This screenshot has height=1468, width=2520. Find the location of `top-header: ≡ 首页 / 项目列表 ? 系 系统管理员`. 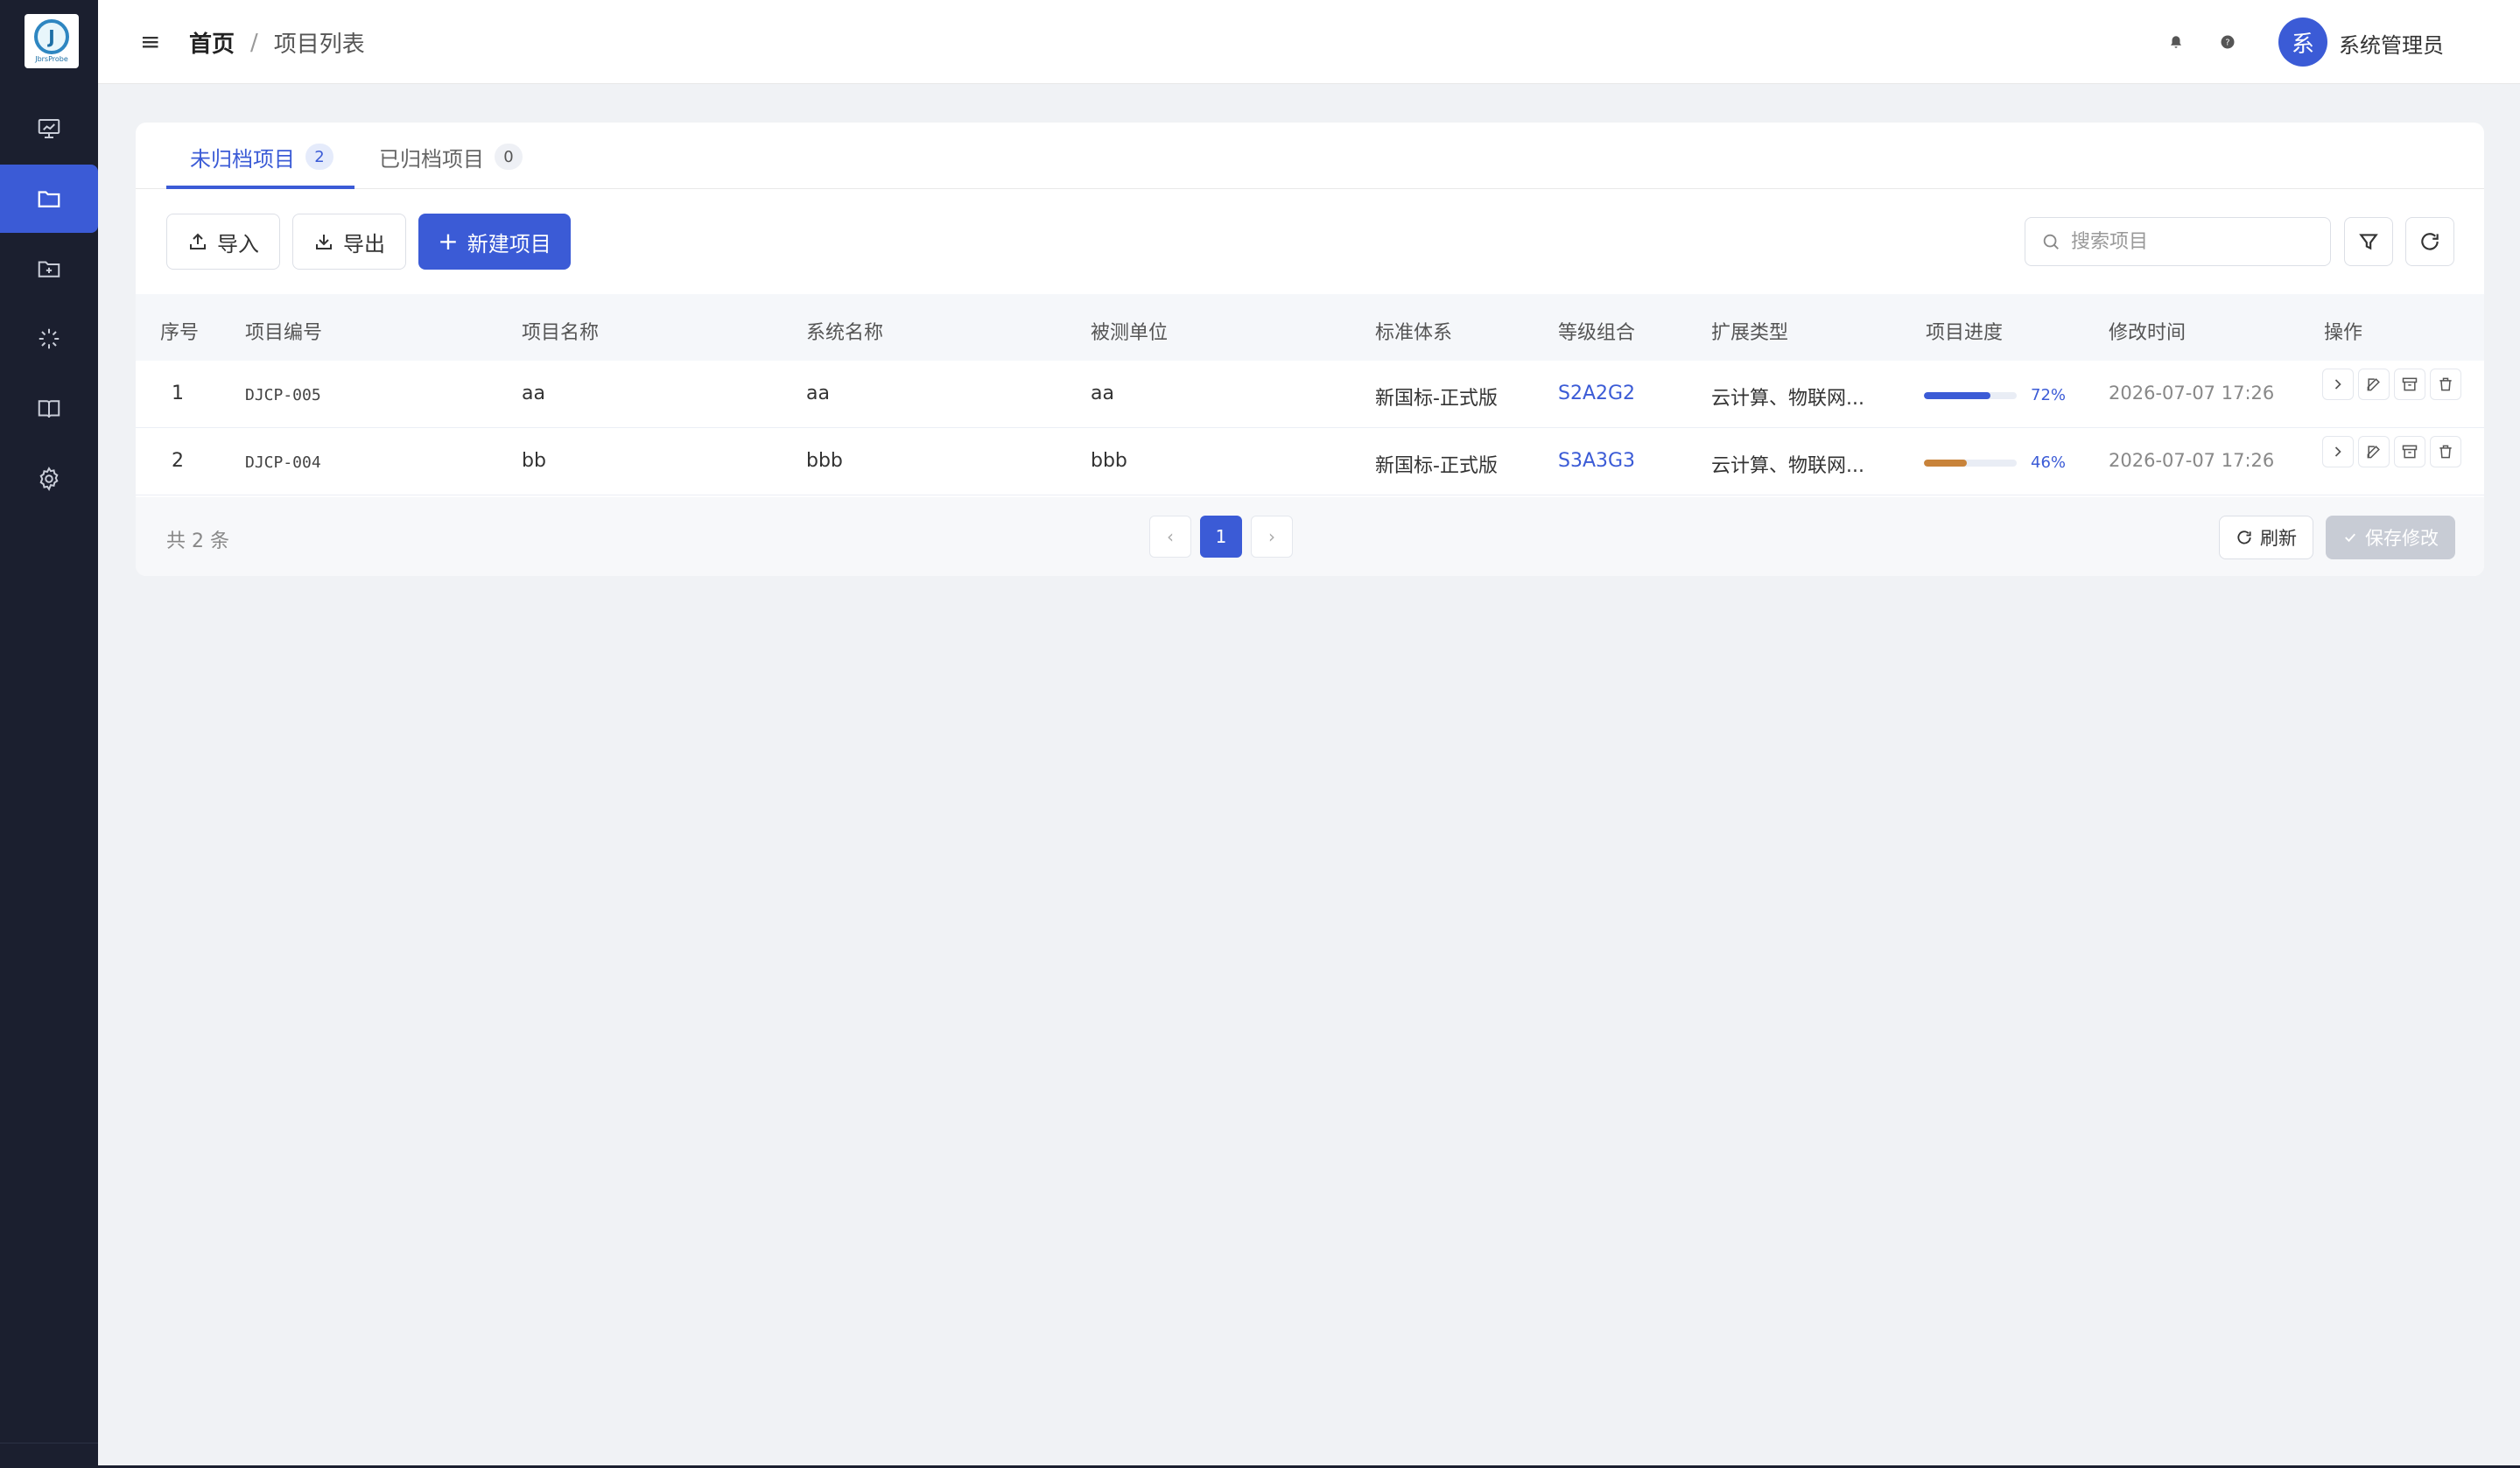

top-header: ≡ 首页 / 项目列表 ? 系 系统管理员 is located at coordinates (1309, 42).